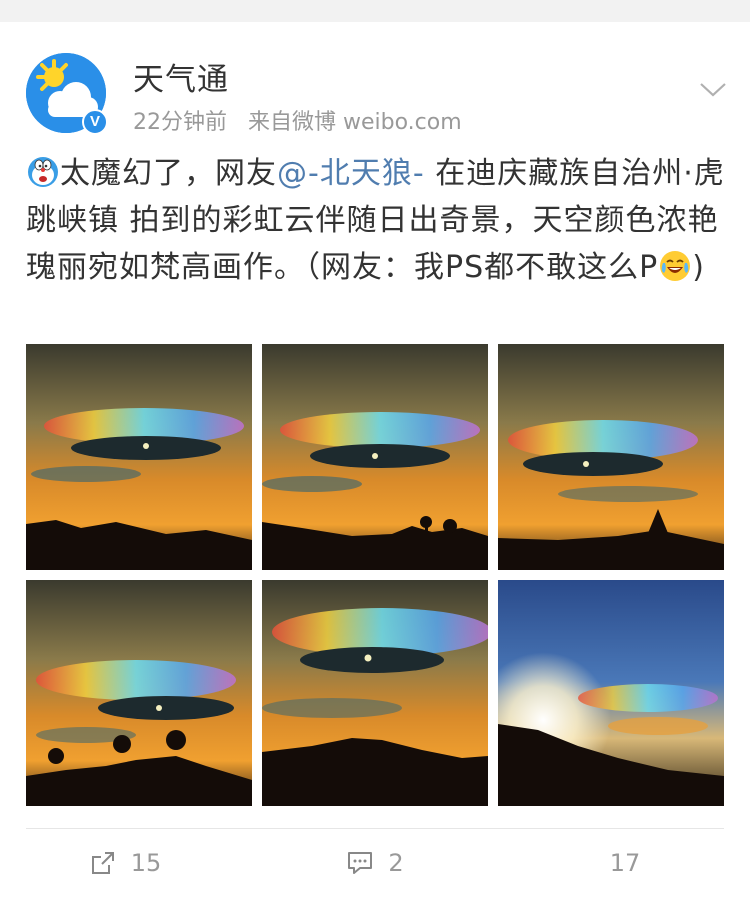 The height and width of the screenshot is (897, 750). Describe the element at coordinates (43, 172) in the screenshot. I see `doraemon-emoji-icon` at that location.